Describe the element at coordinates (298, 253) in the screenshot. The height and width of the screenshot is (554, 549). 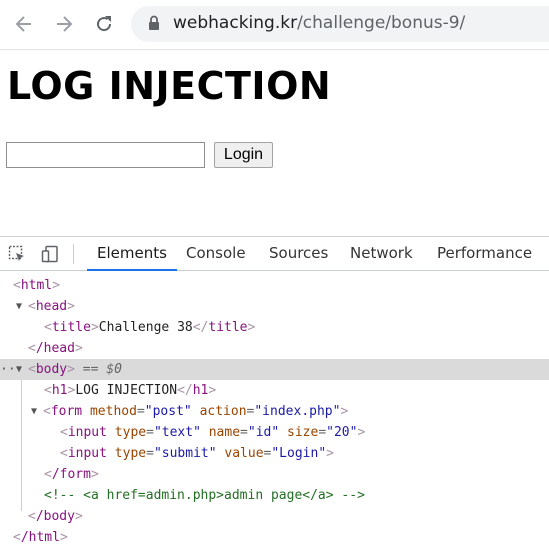
I see `tab-sources: Sources` at that location.